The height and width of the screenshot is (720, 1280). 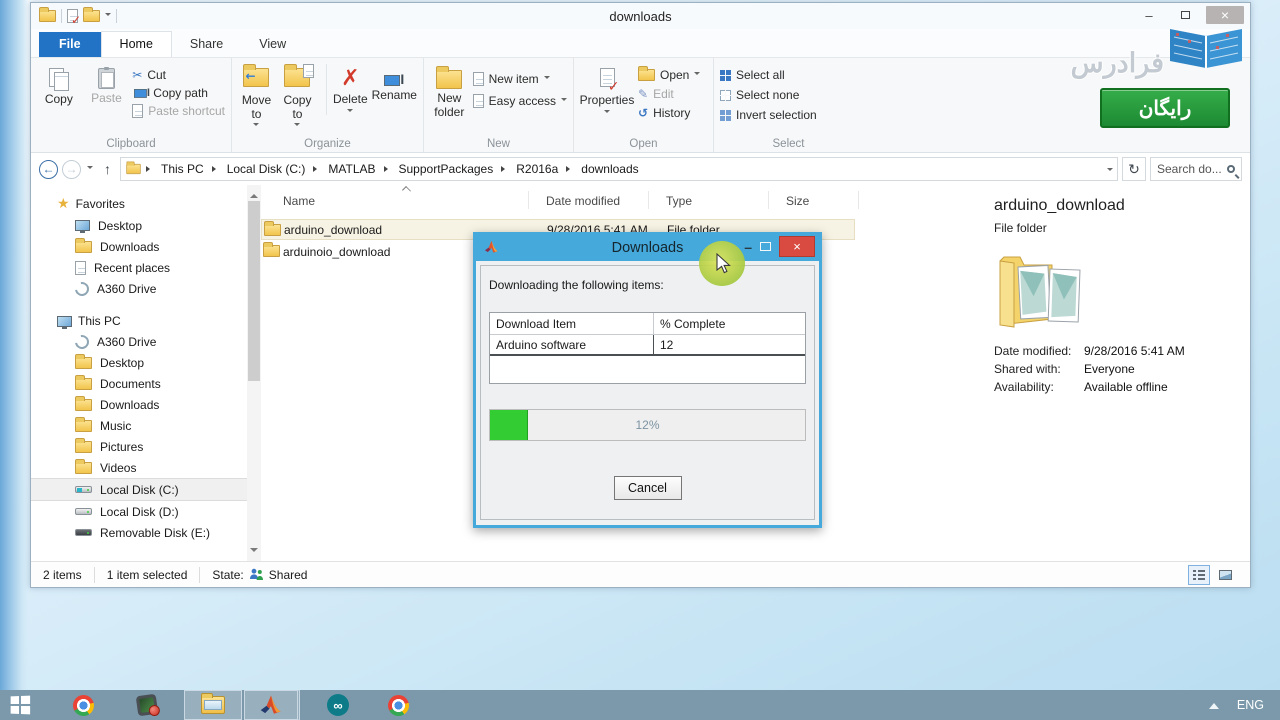 What do you see at coordinates (669, 94) in the screenshot?
I see `edit-button: ✎ Edit` at bounding box center [669, 94].